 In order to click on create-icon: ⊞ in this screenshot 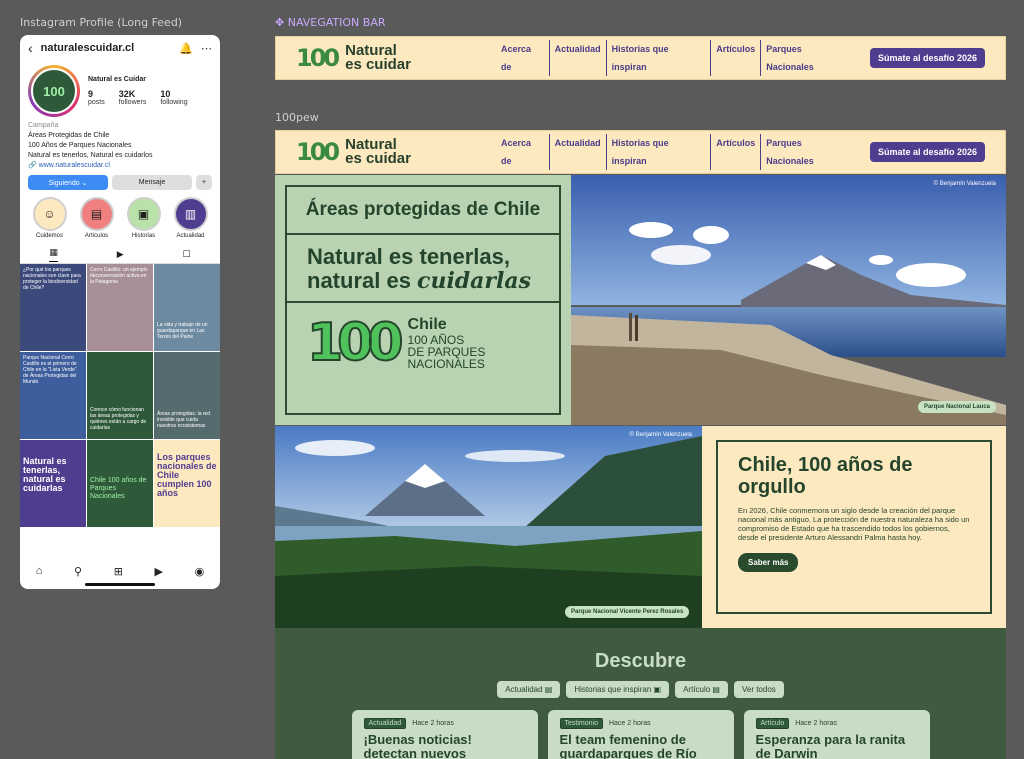, I will do `click(118, 571)`.